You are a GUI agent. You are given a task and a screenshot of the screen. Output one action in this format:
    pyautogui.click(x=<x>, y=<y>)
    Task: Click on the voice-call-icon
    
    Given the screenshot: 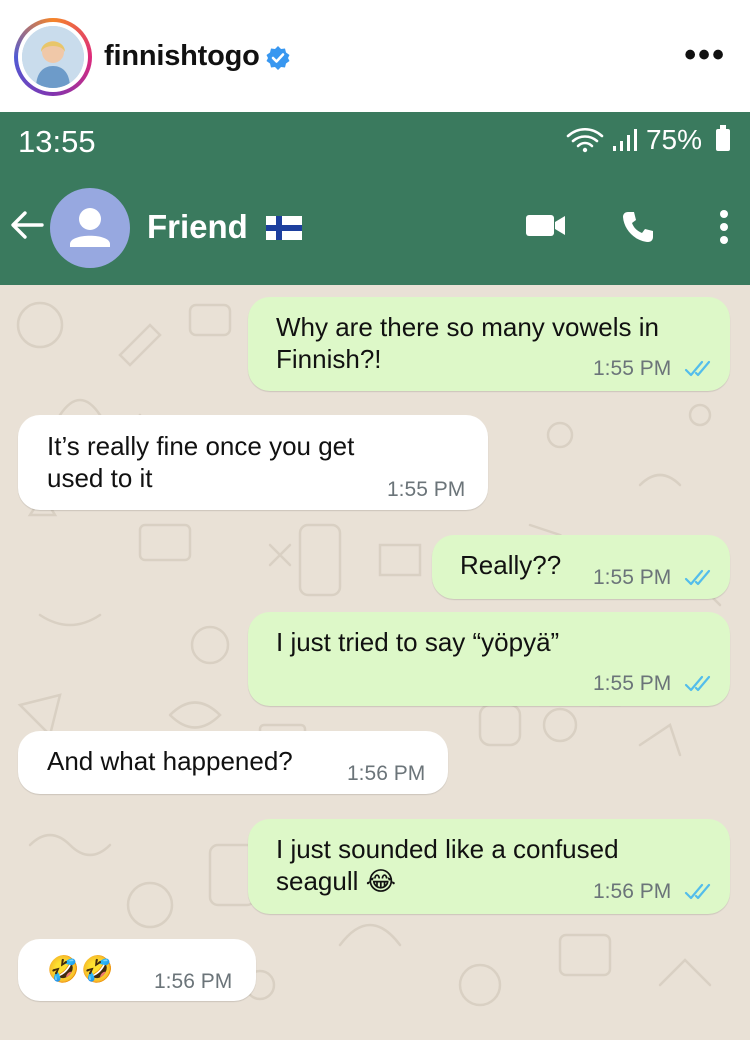 What is the action you would take?
    pyautogui.click(x=638, y=227)
    